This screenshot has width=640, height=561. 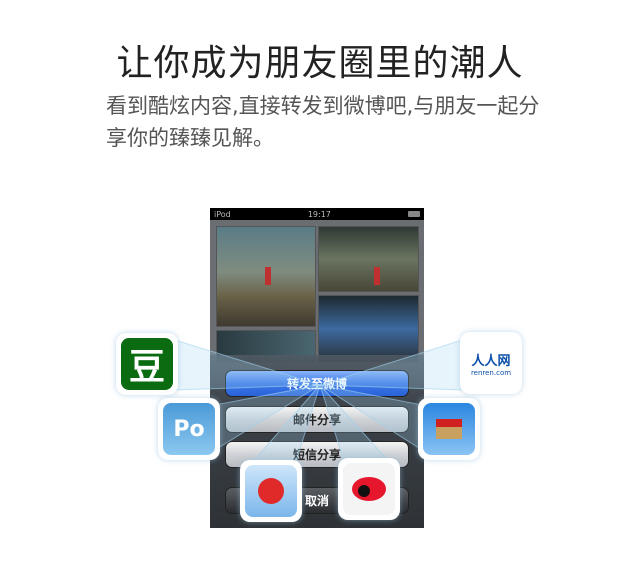 I want to click on renren-label: 人人网, so click(x=491, y=361).